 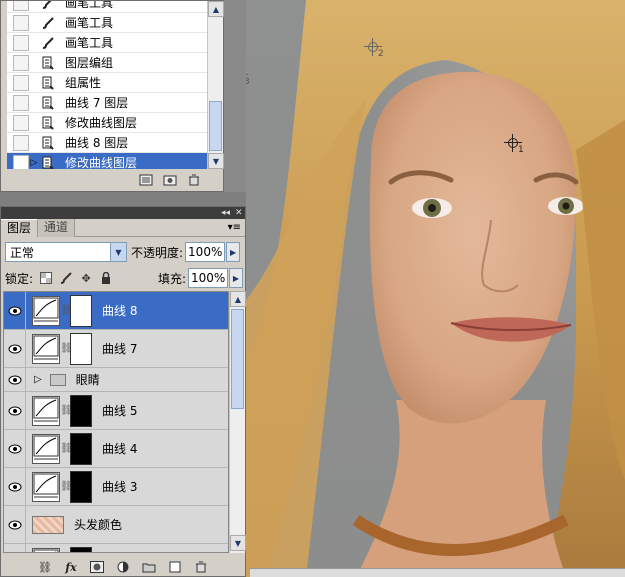 What do you see at coordinates (225, 213) in the screenshot?
I see `collapse-panel-icon: ◂◂` at bounding box center [225, 213].